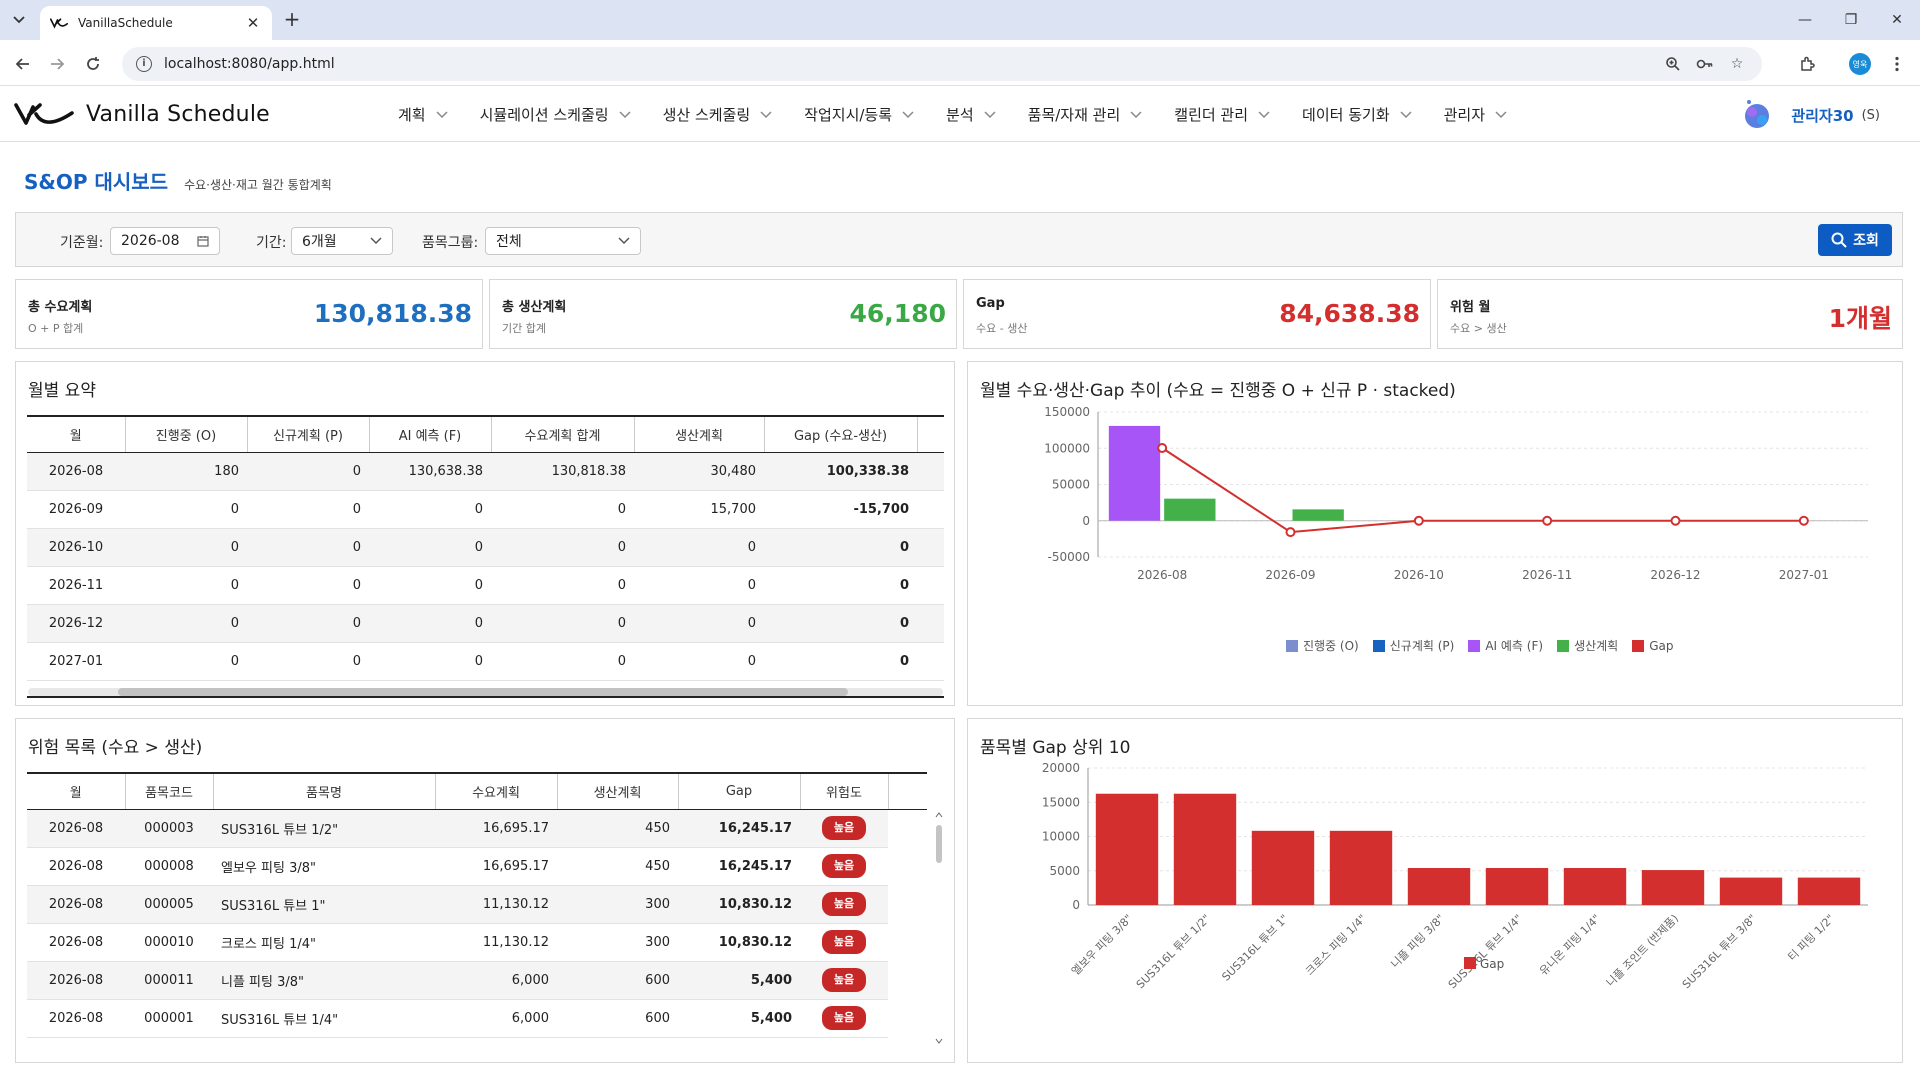  I want to click on menu-analysis: 분석, so click(971, 114).